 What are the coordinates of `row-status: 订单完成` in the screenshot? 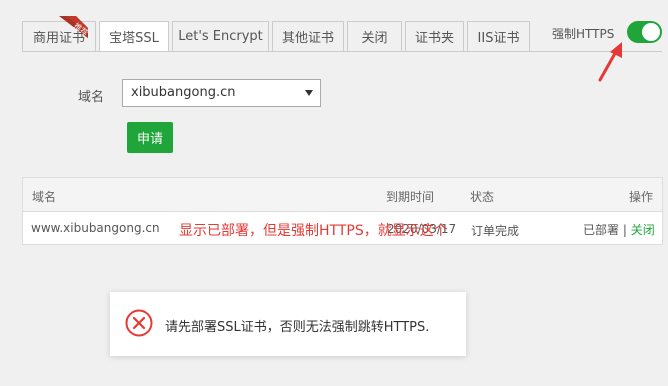 It's located at (495, 231).